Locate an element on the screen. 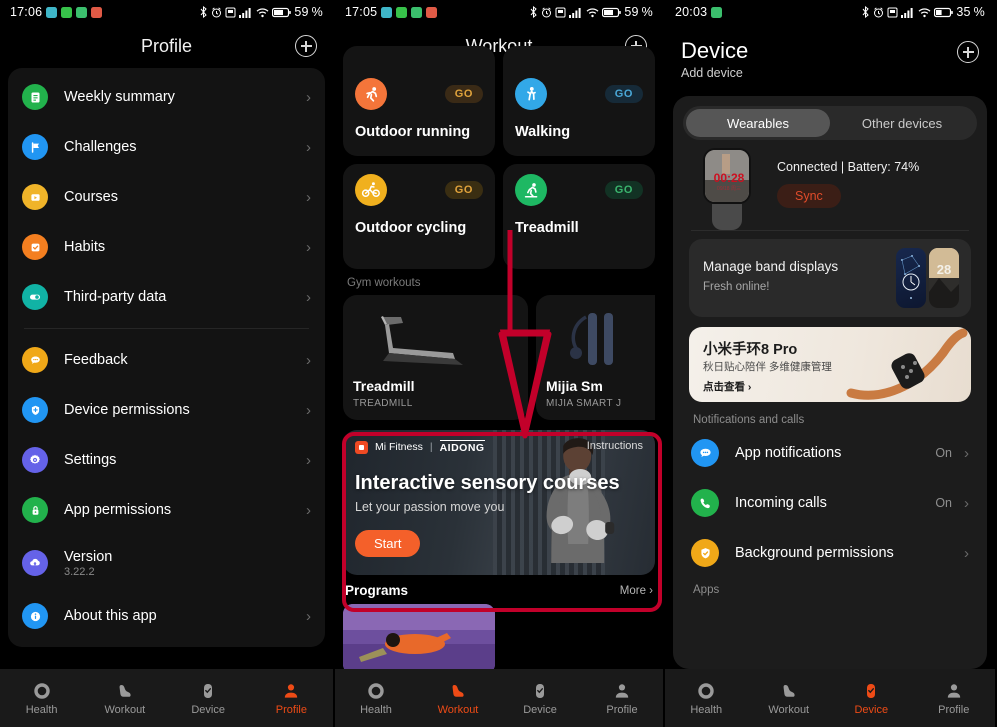  sidebar-item-weekly-summary: Weekly summary › is located at coordinates (166, 97).